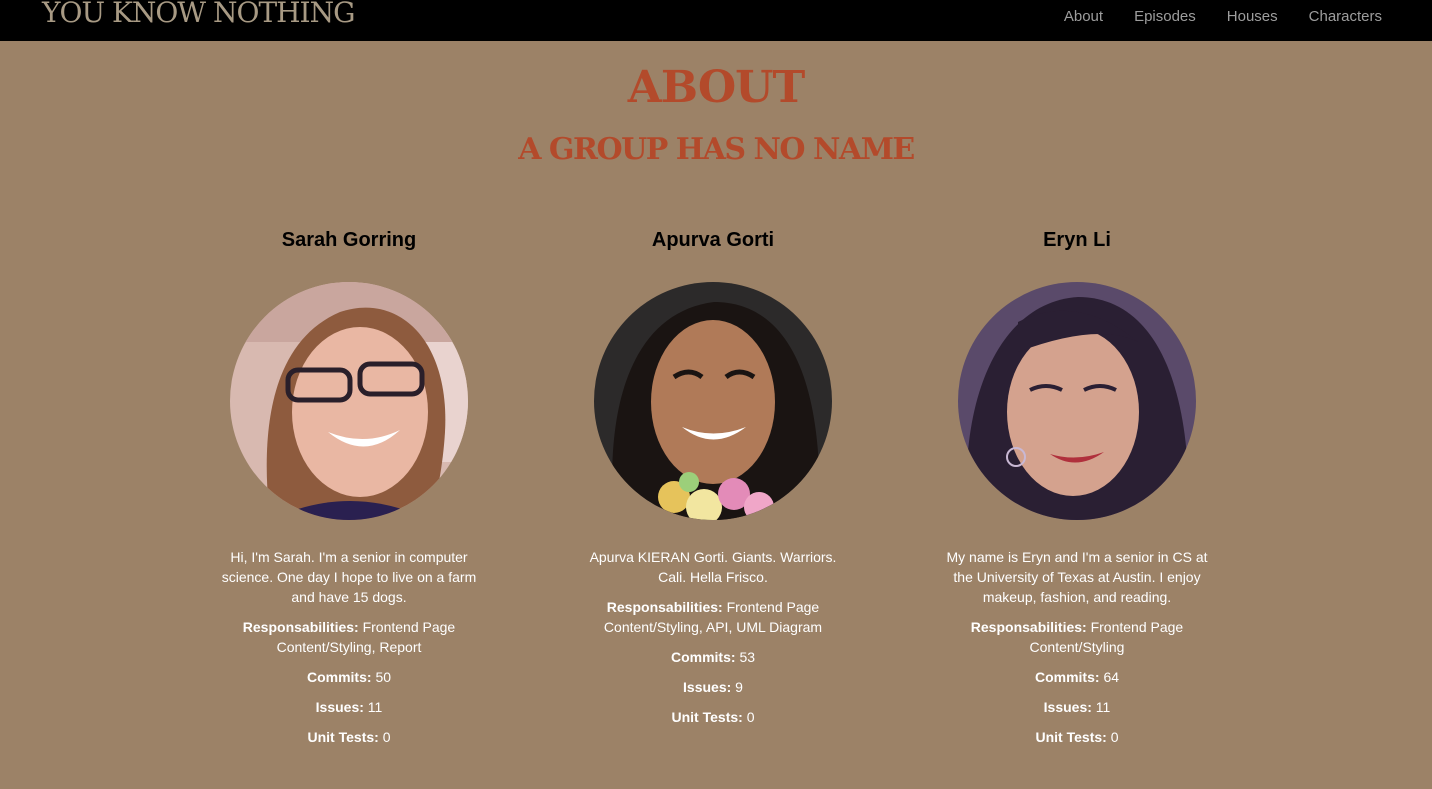 This screenshot has height=789, width=1432. I want to click on issues-value: 9, so click(739, 687).